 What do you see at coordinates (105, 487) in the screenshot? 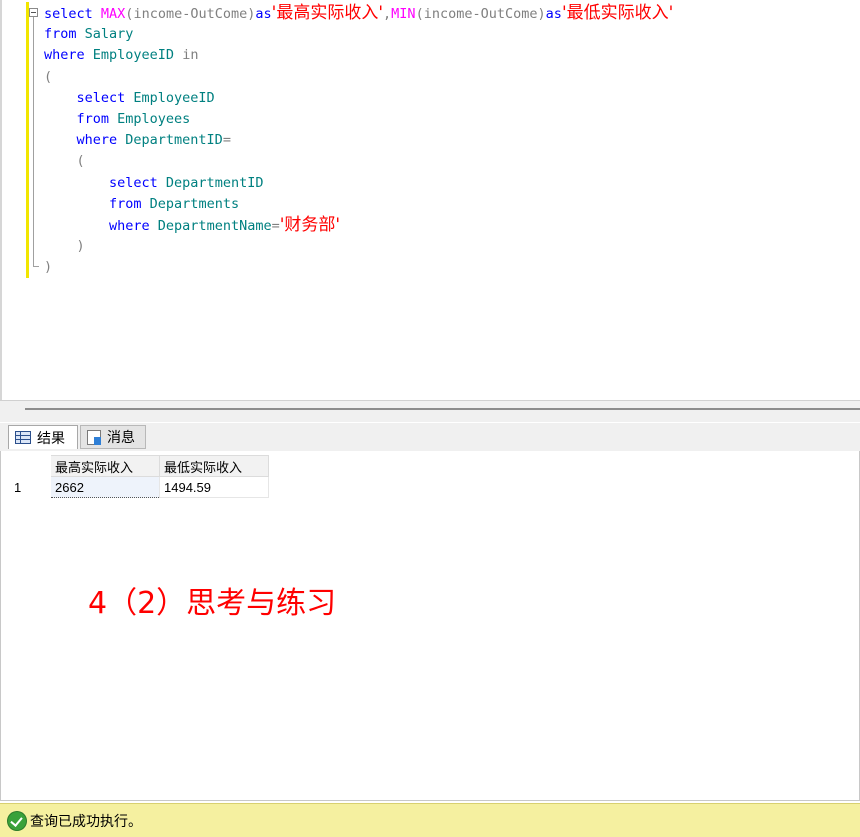
I see `grid-cell: 2662` at bounding box center [105, 487].